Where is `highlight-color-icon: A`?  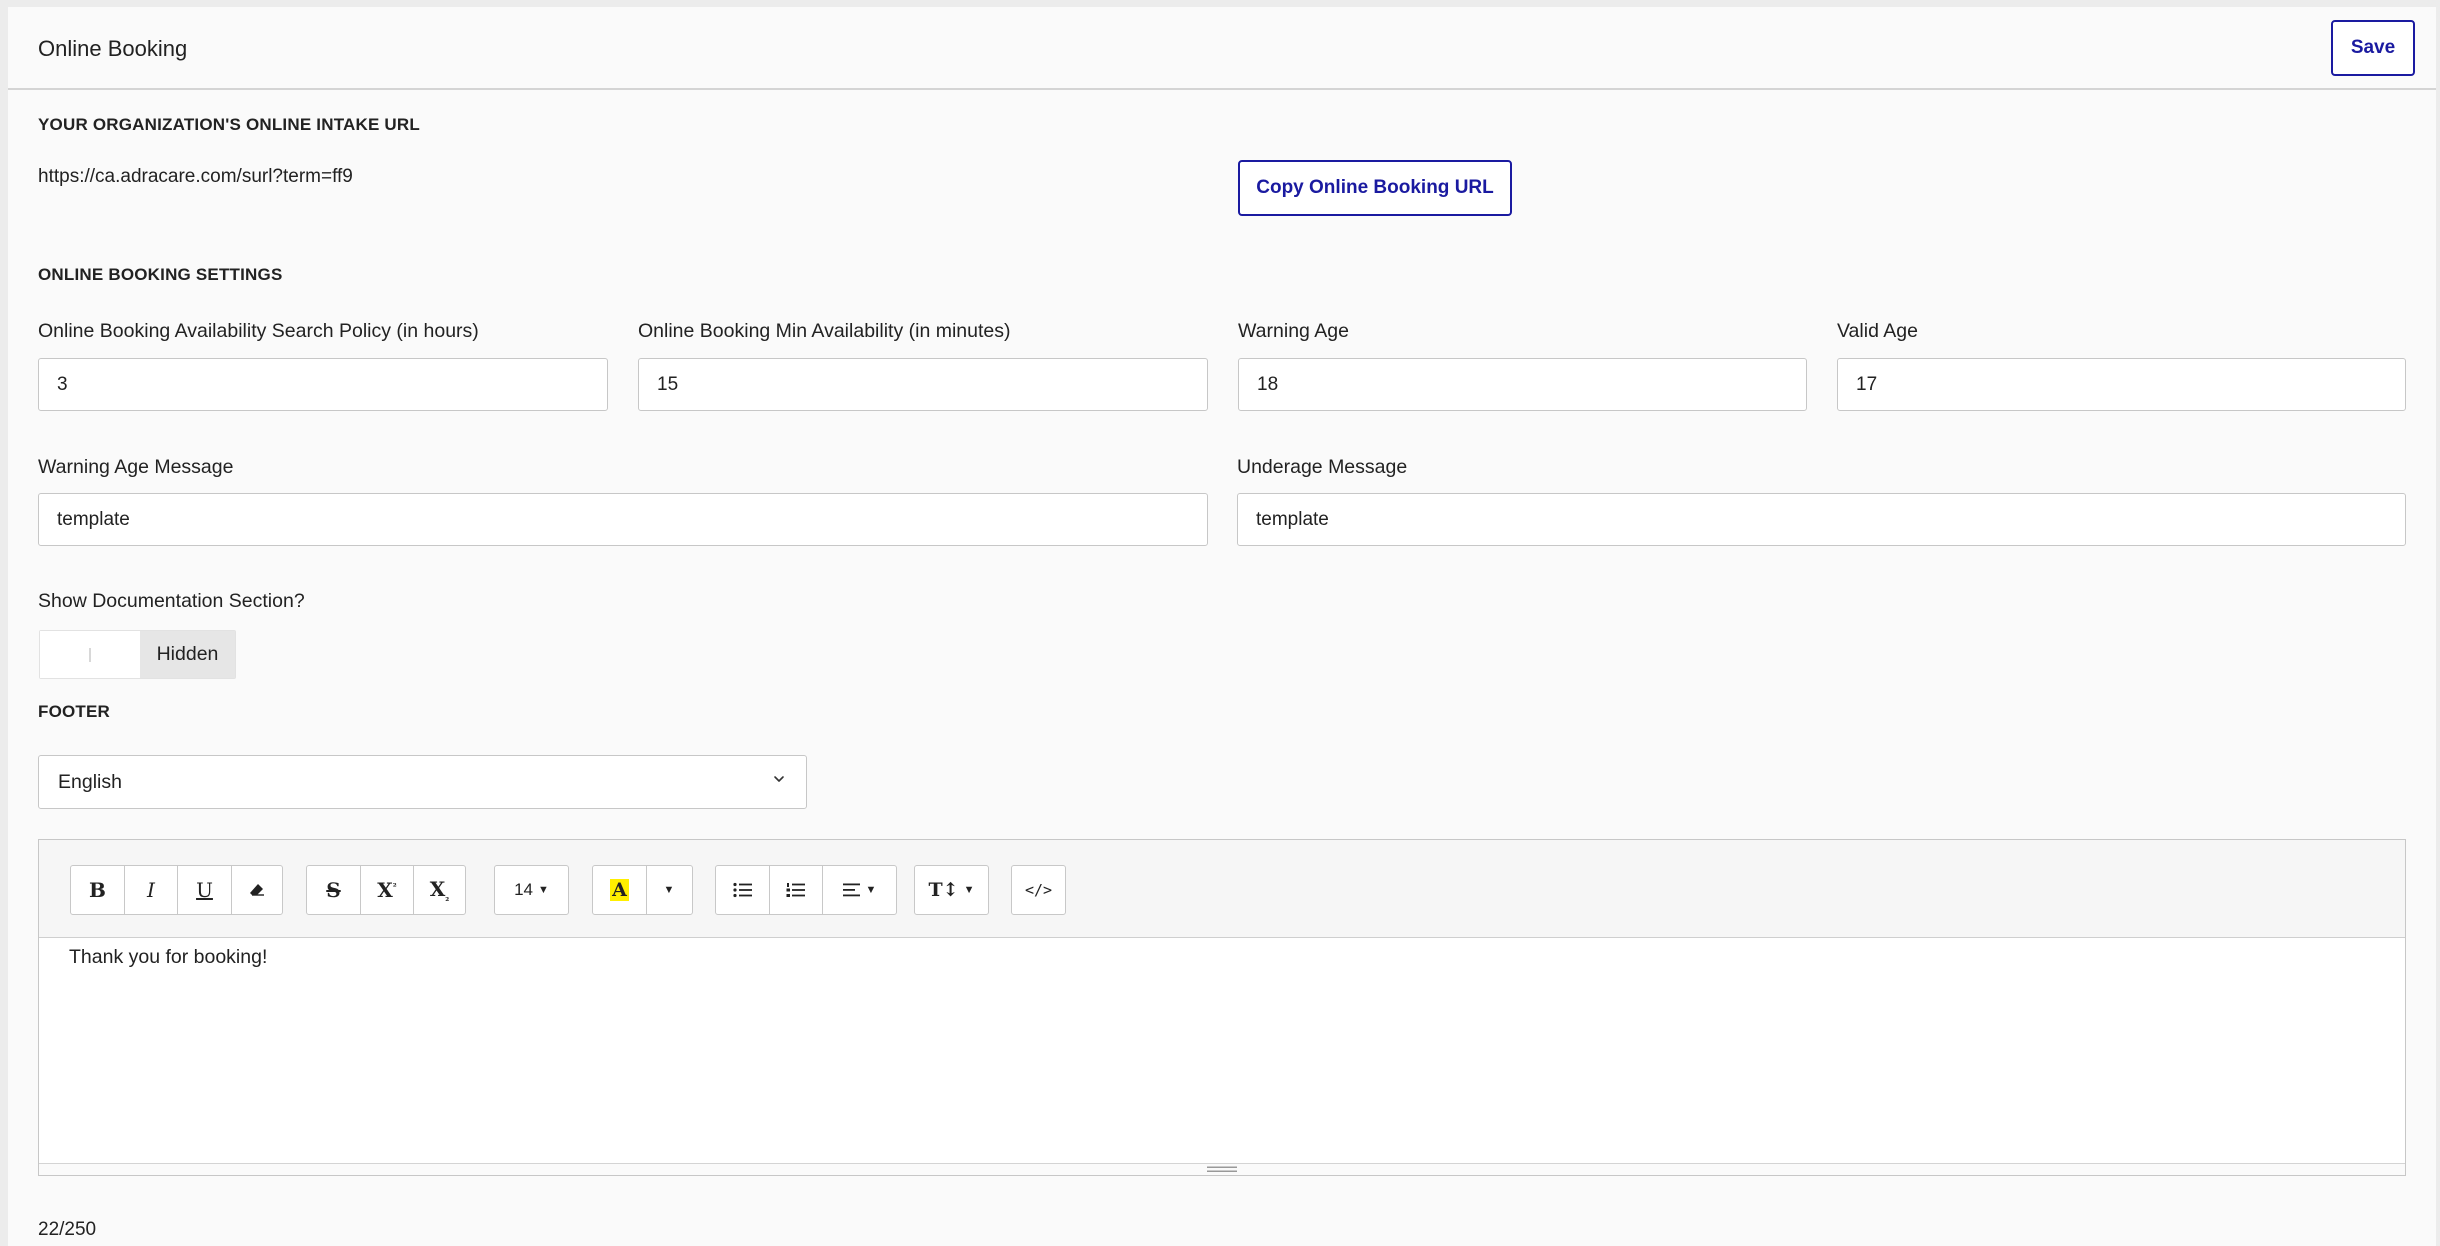 highlight-color-icon: A is located at coordinates (619, 890).